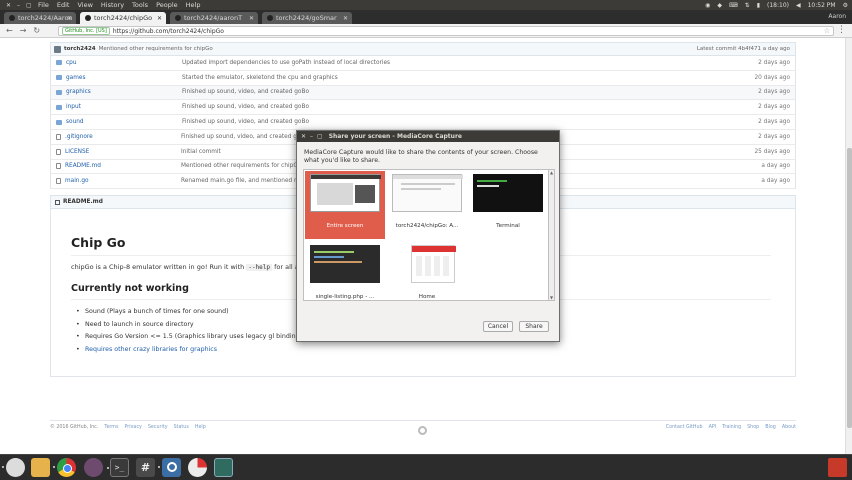  Describe the element at coordinates (837, 16) in the screenshot. I see `profile-name: Aaron` at that location.